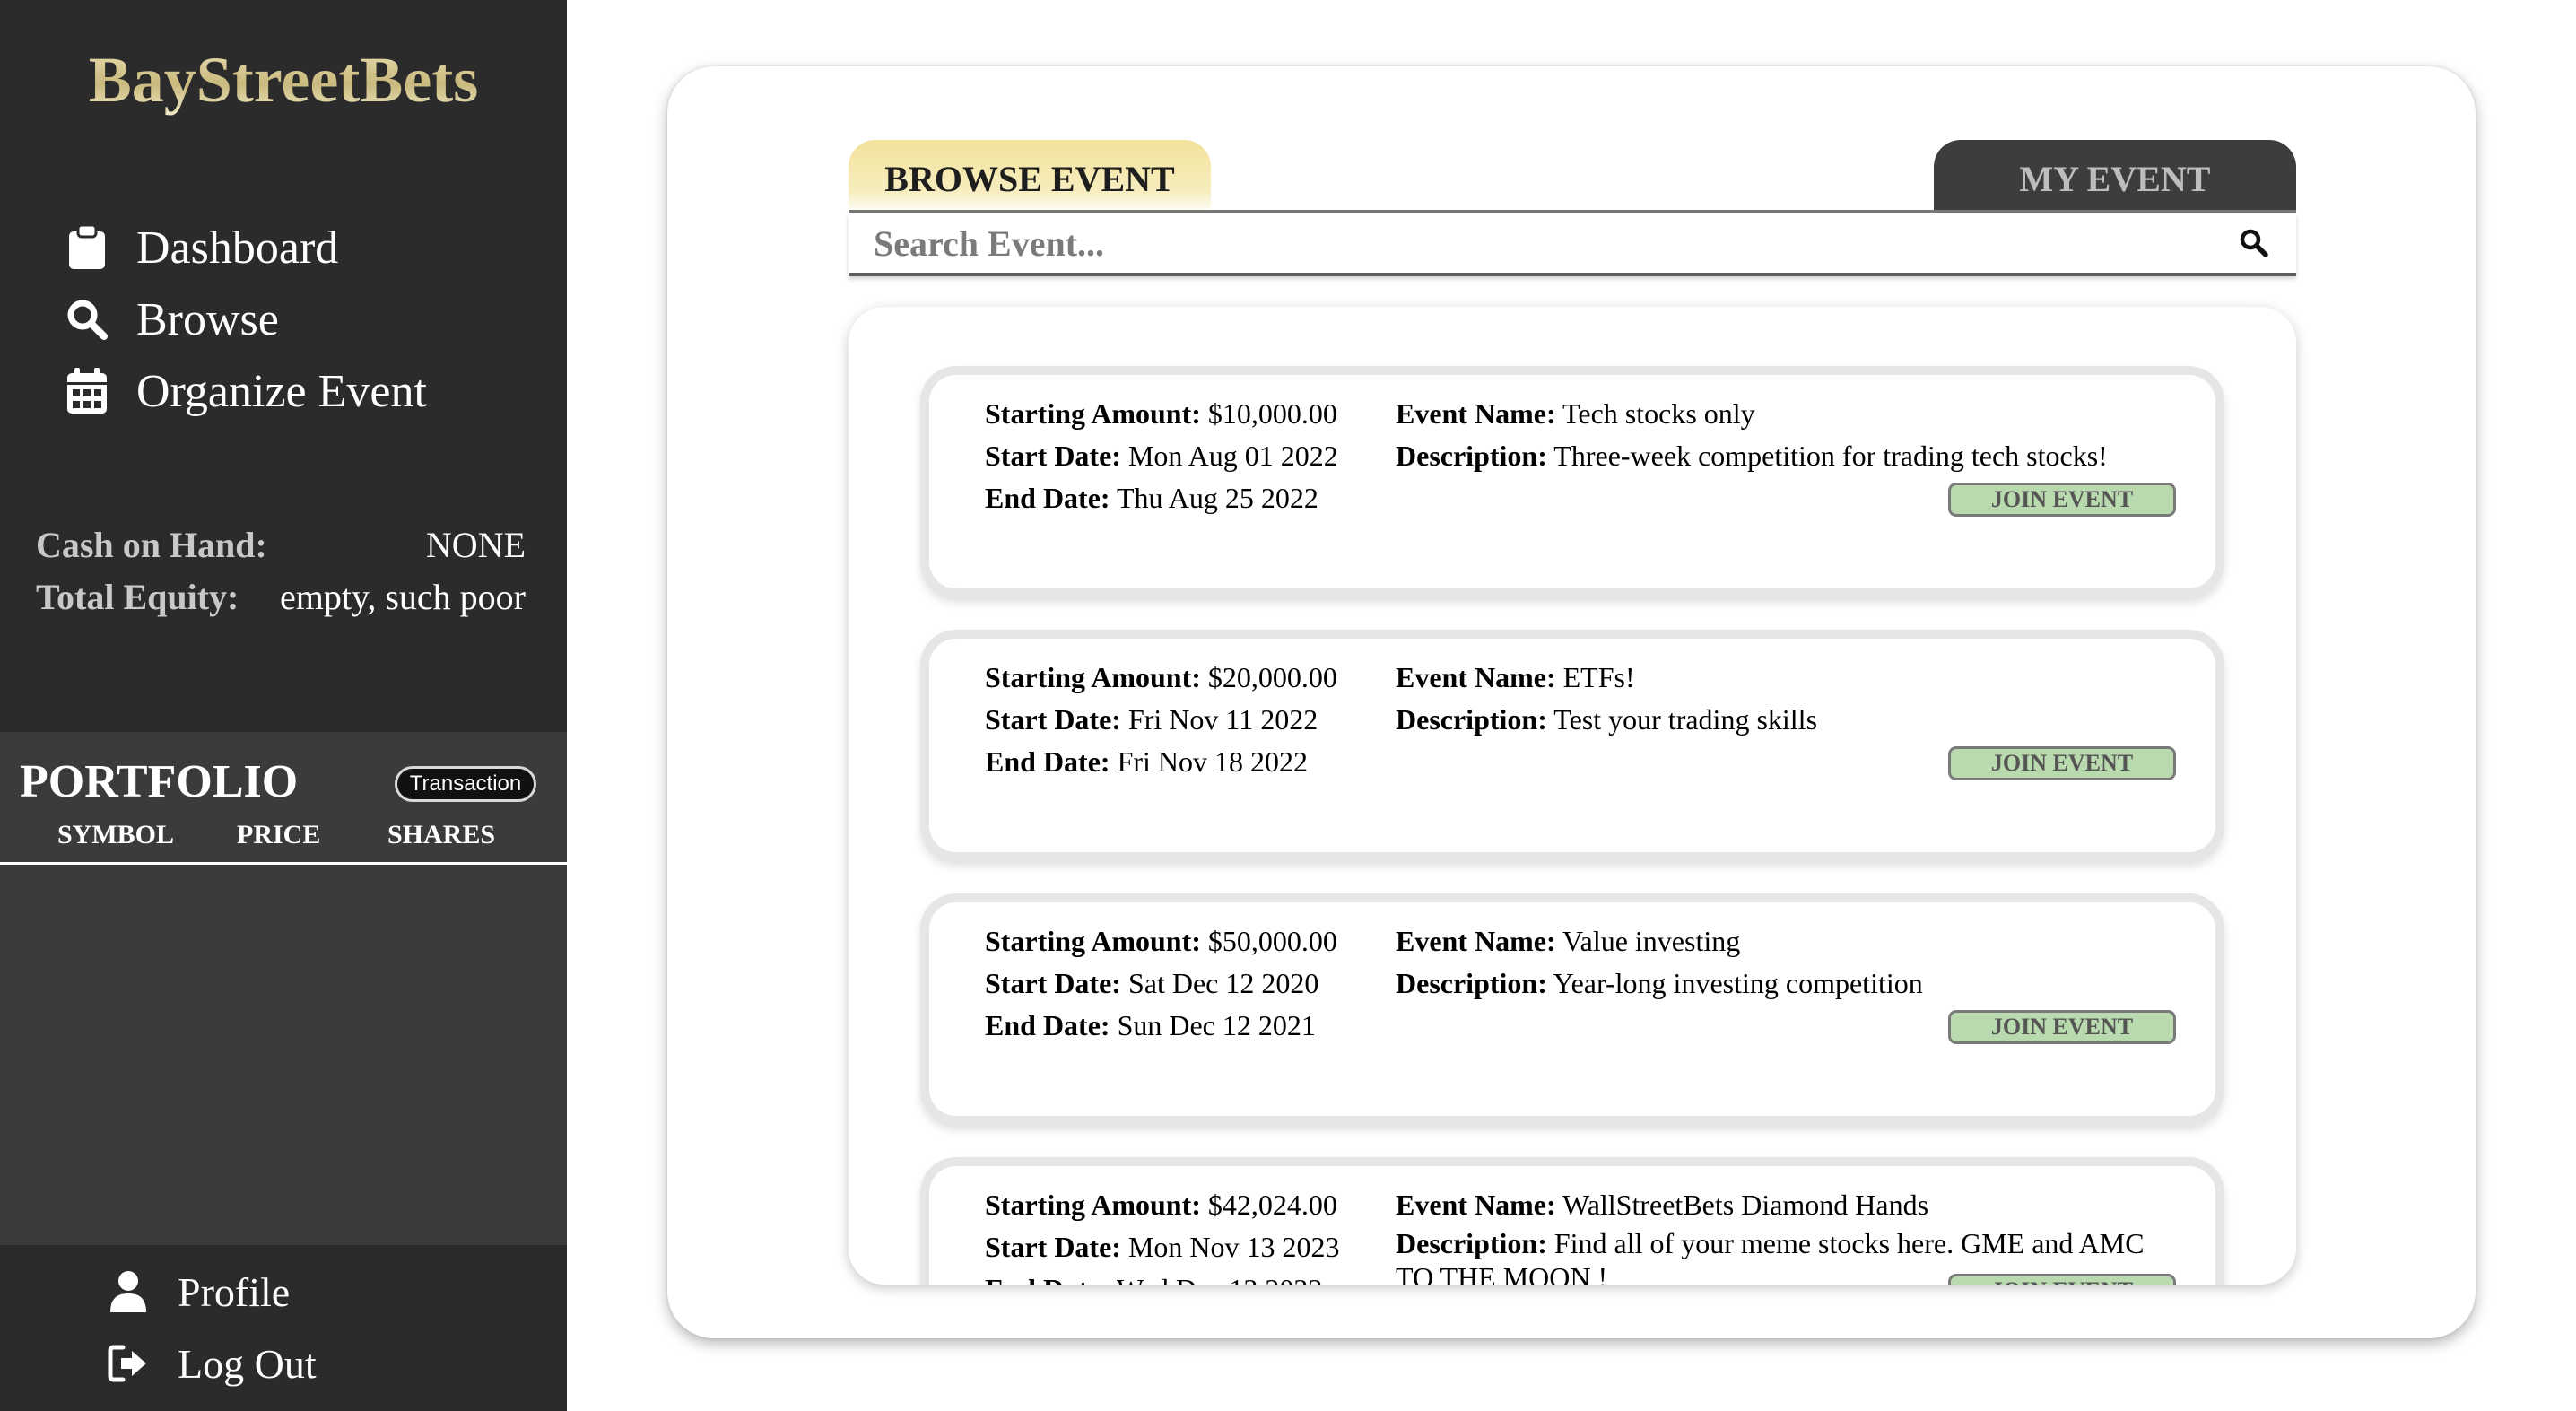 The height and width of the screenshot is (1411, 2576). Describe the element at coordinates (1598, 677) in the screenshot. I see `event-name-value: ETFs!` at that location.